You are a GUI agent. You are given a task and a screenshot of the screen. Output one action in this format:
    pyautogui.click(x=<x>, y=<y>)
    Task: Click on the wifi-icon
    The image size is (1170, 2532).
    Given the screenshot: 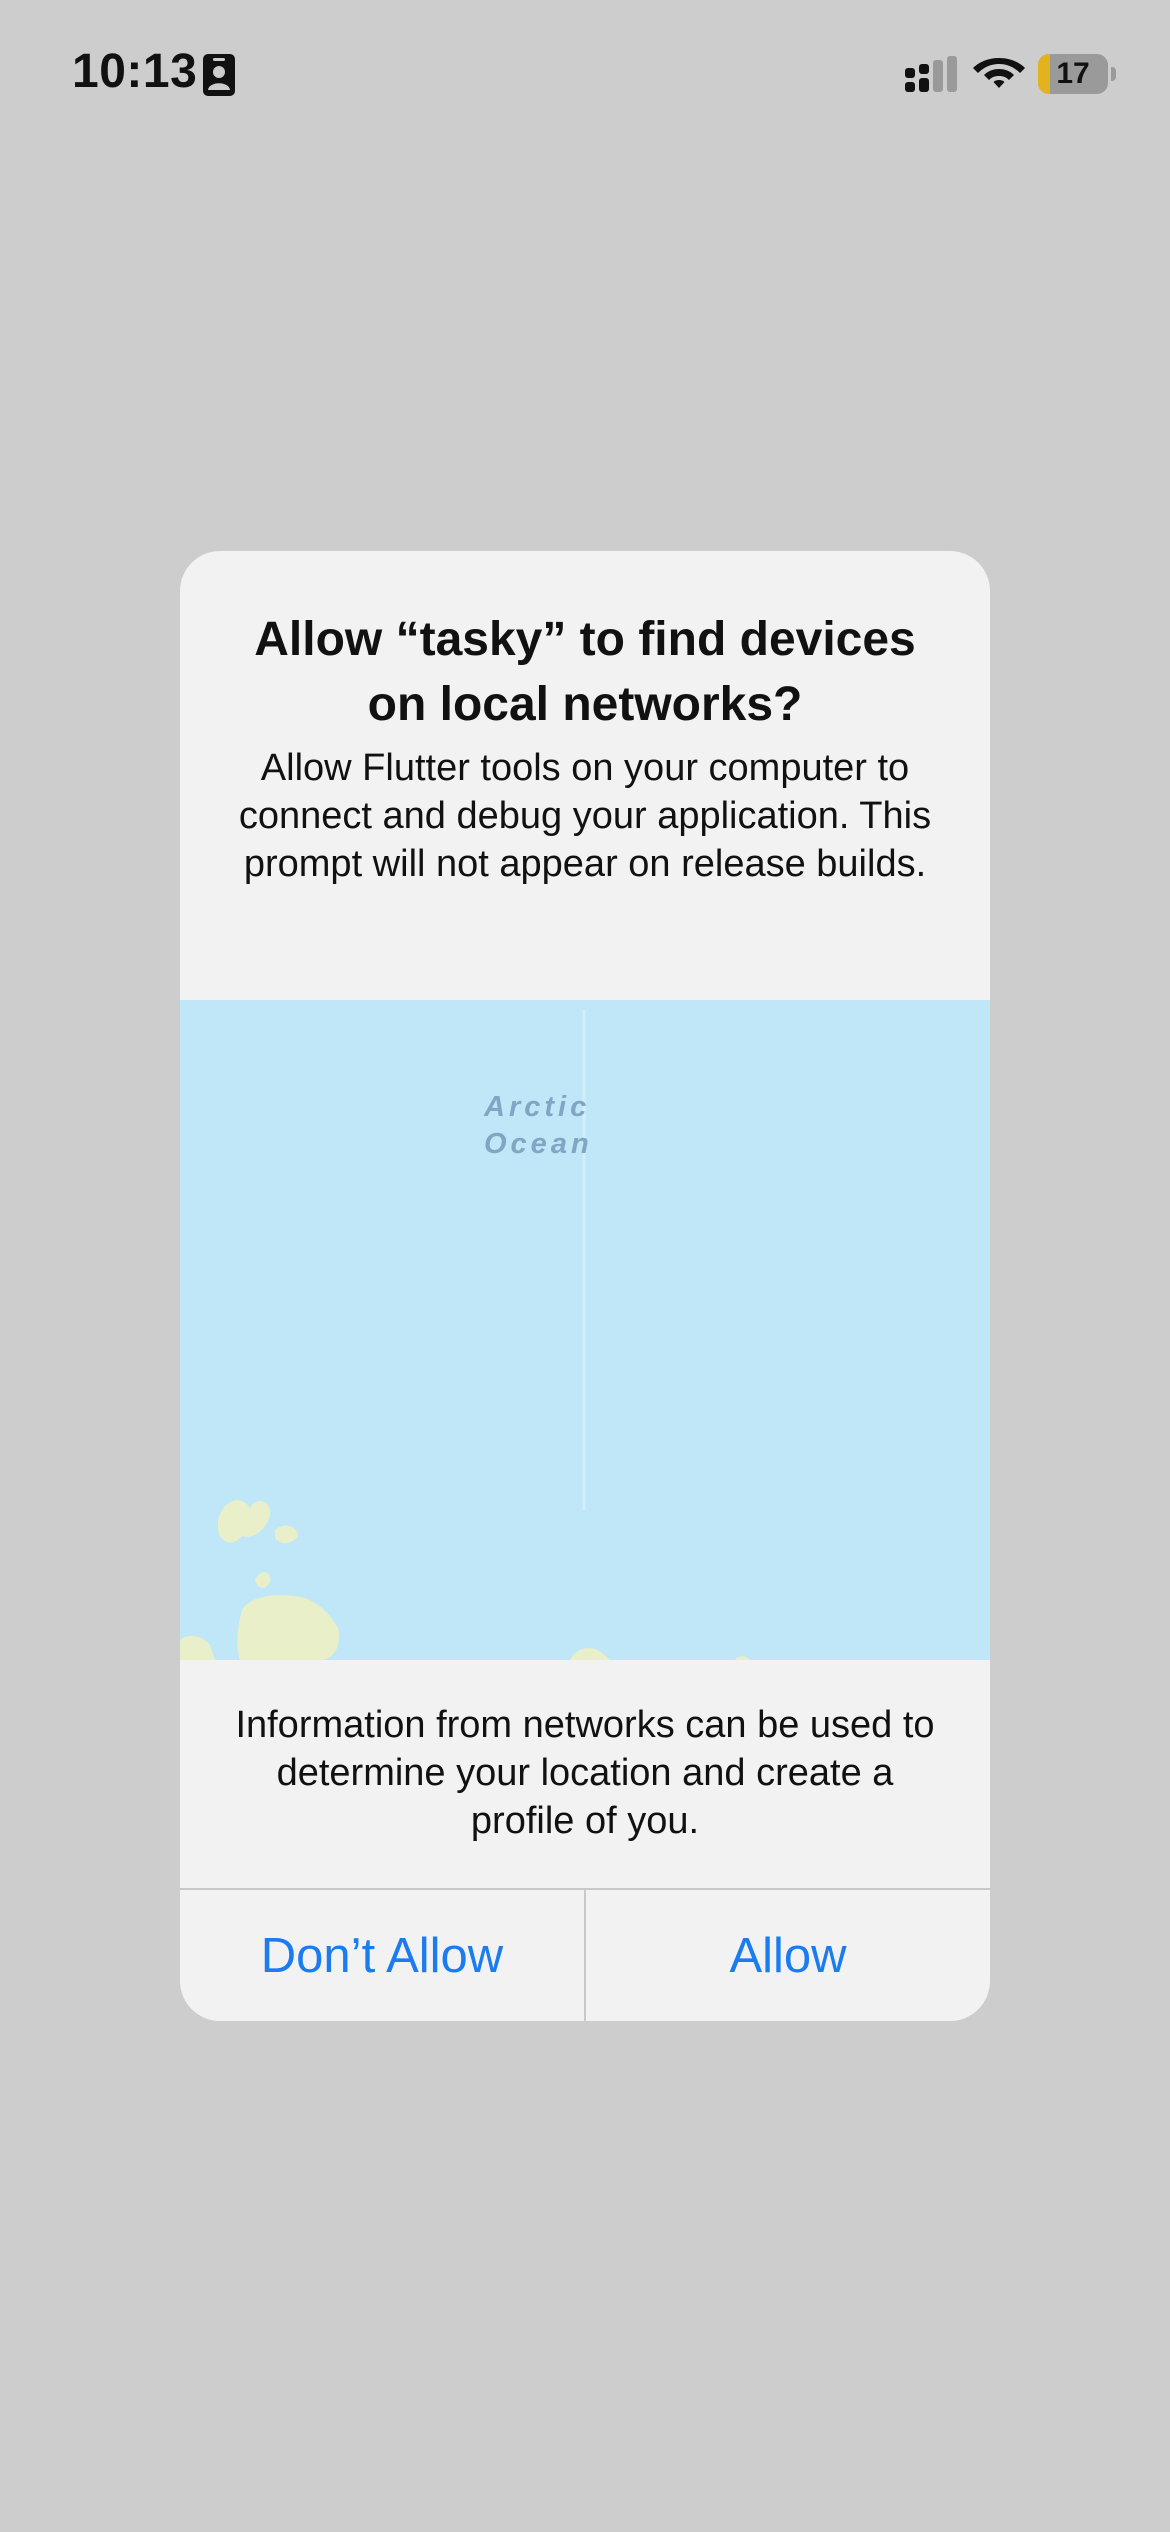 What is the action you would take?
    pyautogui.click(x=999, y=73)
    